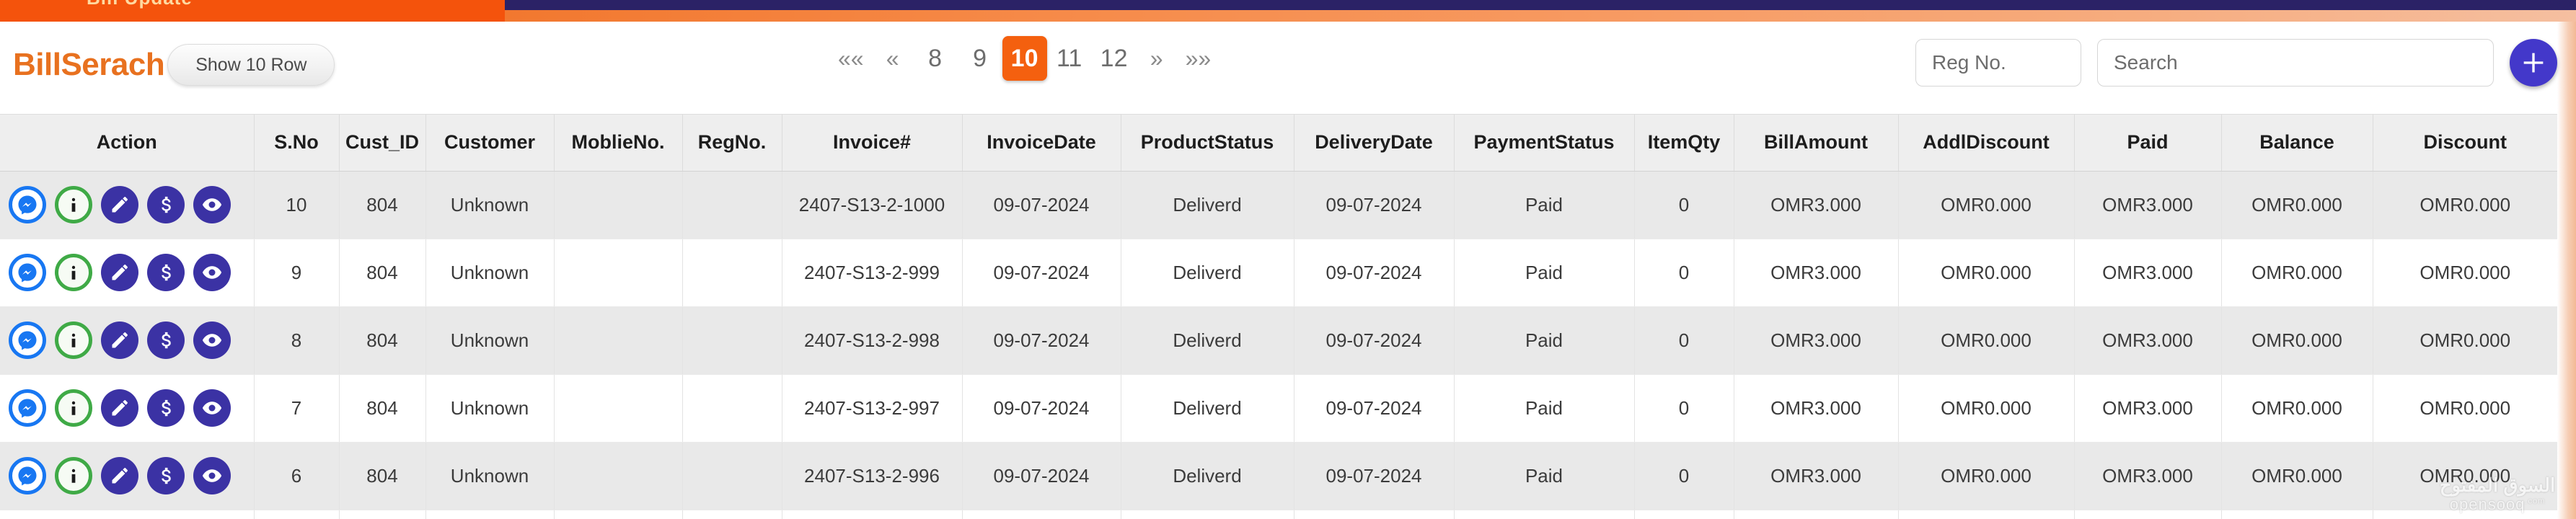 This screenshot has width=2576, height=519. I want to click on pagination-page-9: 9, so click(980, 58).